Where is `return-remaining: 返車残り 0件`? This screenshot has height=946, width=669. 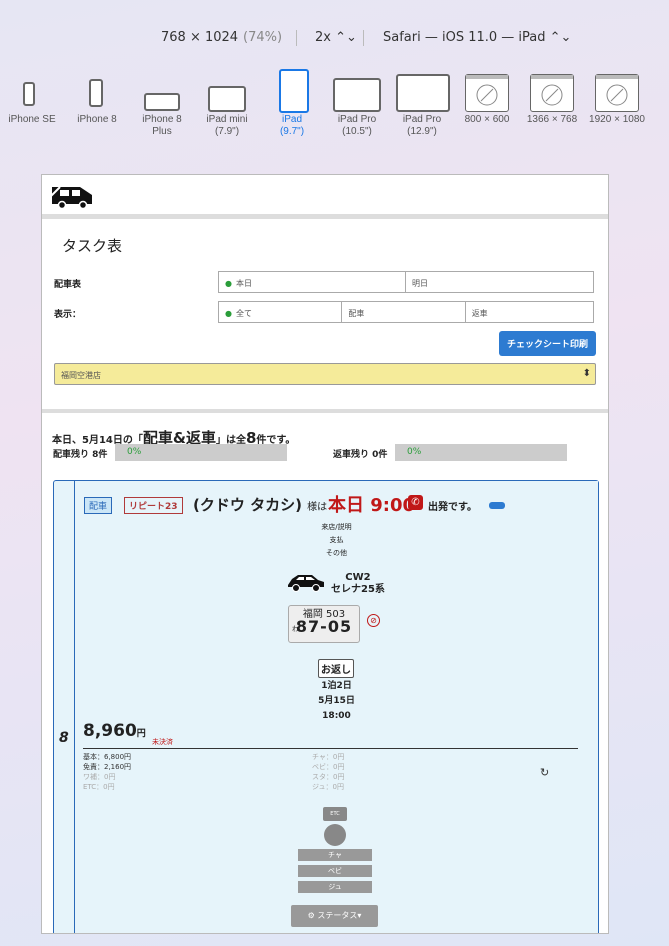
return-remaining: 返車残り 0件 is located at coordinates (360, 455).